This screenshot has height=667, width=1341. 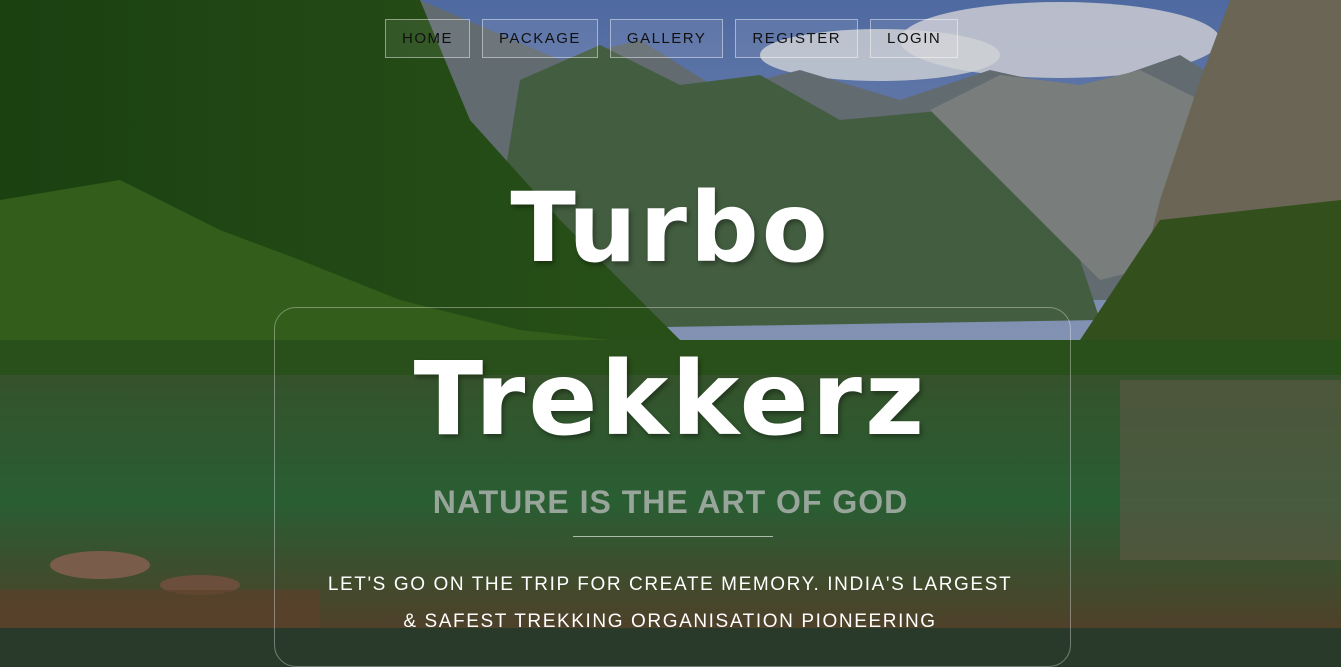 What do you see at coordinates (670, 502) in the screenshot?
I see `hero-tagline: NATURE IS THE ART OF GOD` at bounding box center [670, 502].